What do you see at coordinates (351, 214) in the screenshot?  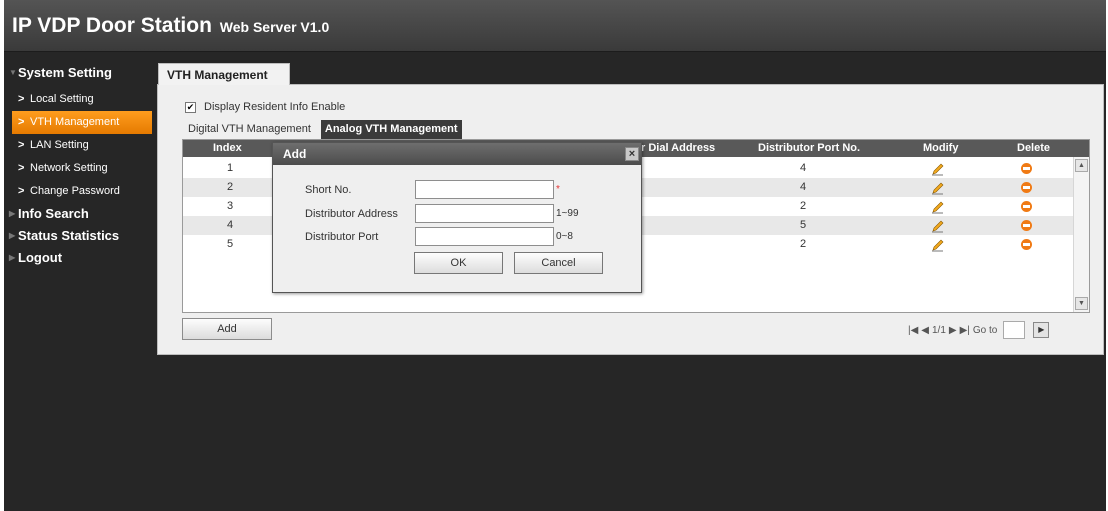 I see `distributor-address-label: Distributor Address` at bounding box center [351, 214].